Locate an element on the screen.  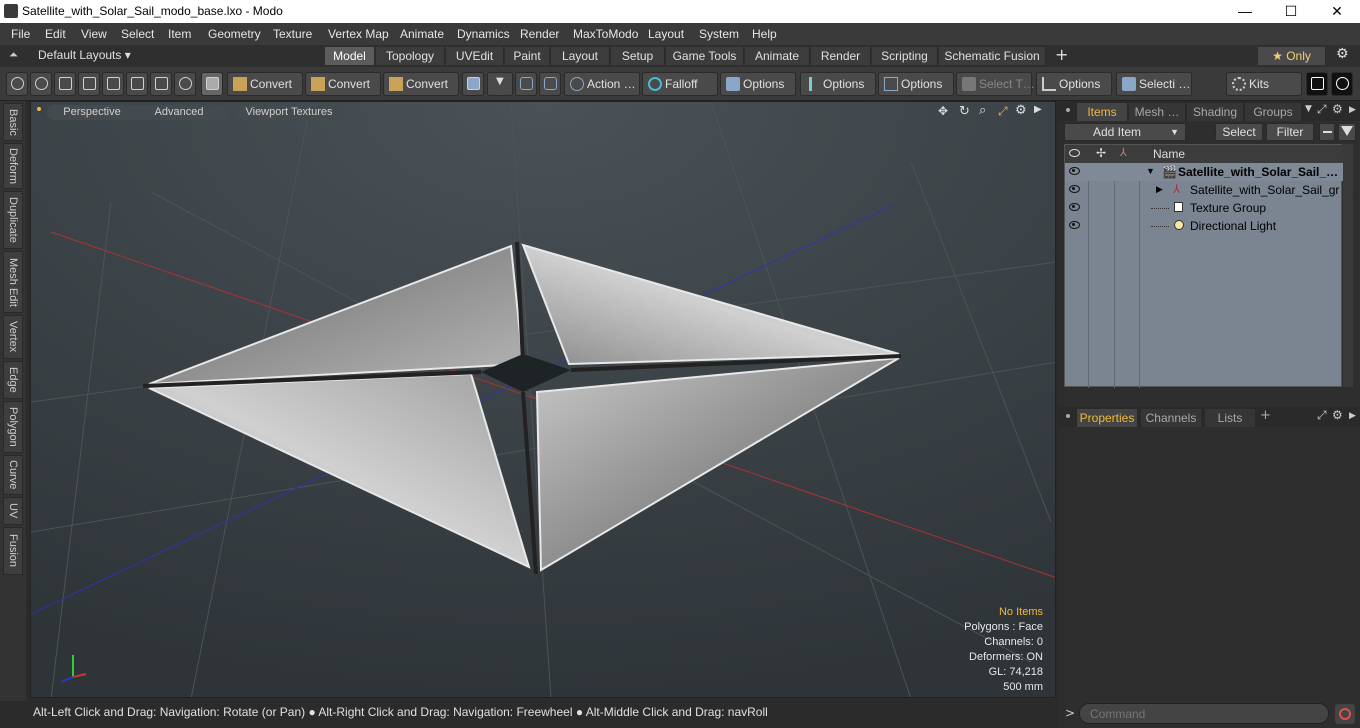
tab-animate: Animate is located at coordinates (777, 56).